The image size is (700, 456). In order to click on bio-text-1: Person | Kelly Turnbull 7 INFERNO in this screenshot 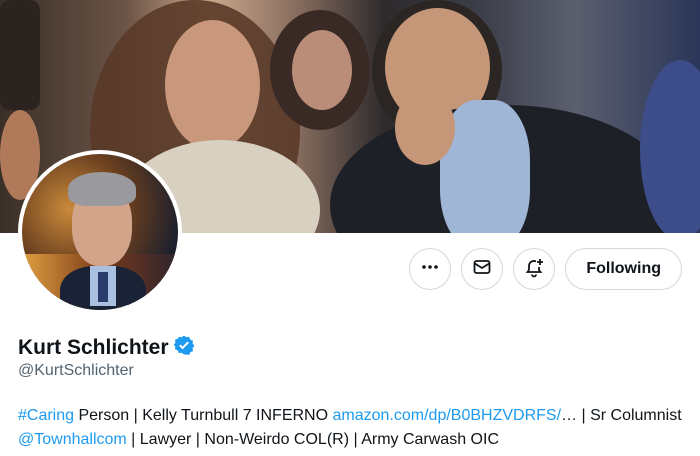, I will do `click(203, 415)`.